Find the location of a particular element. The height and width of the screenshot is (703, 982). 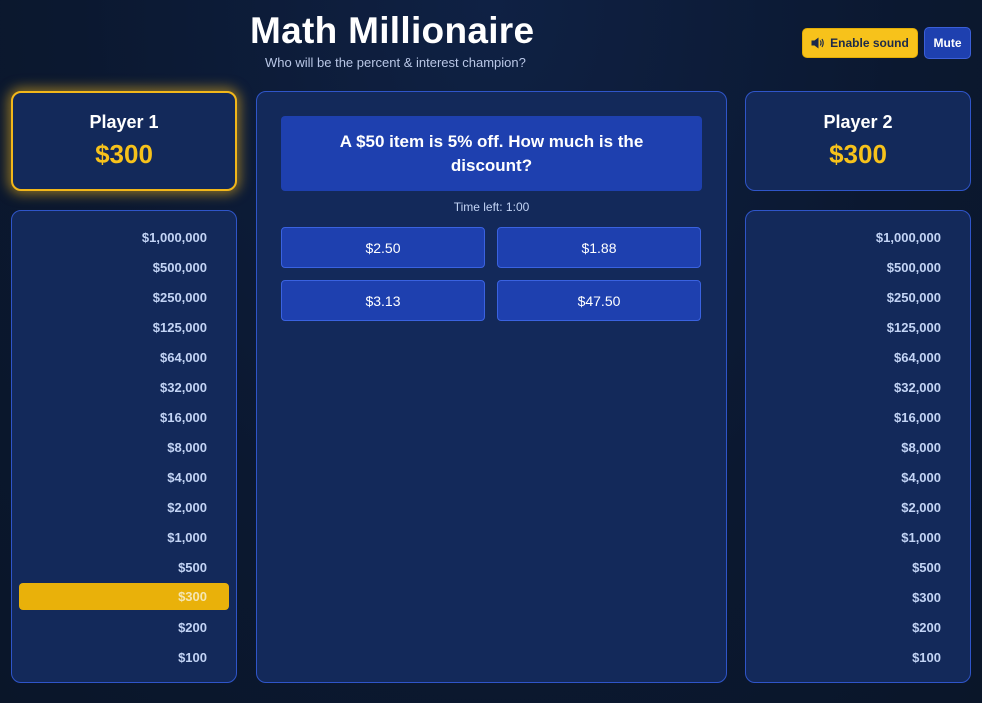

enable-sound-button: Enable sound is located at coordinates (860, 43).